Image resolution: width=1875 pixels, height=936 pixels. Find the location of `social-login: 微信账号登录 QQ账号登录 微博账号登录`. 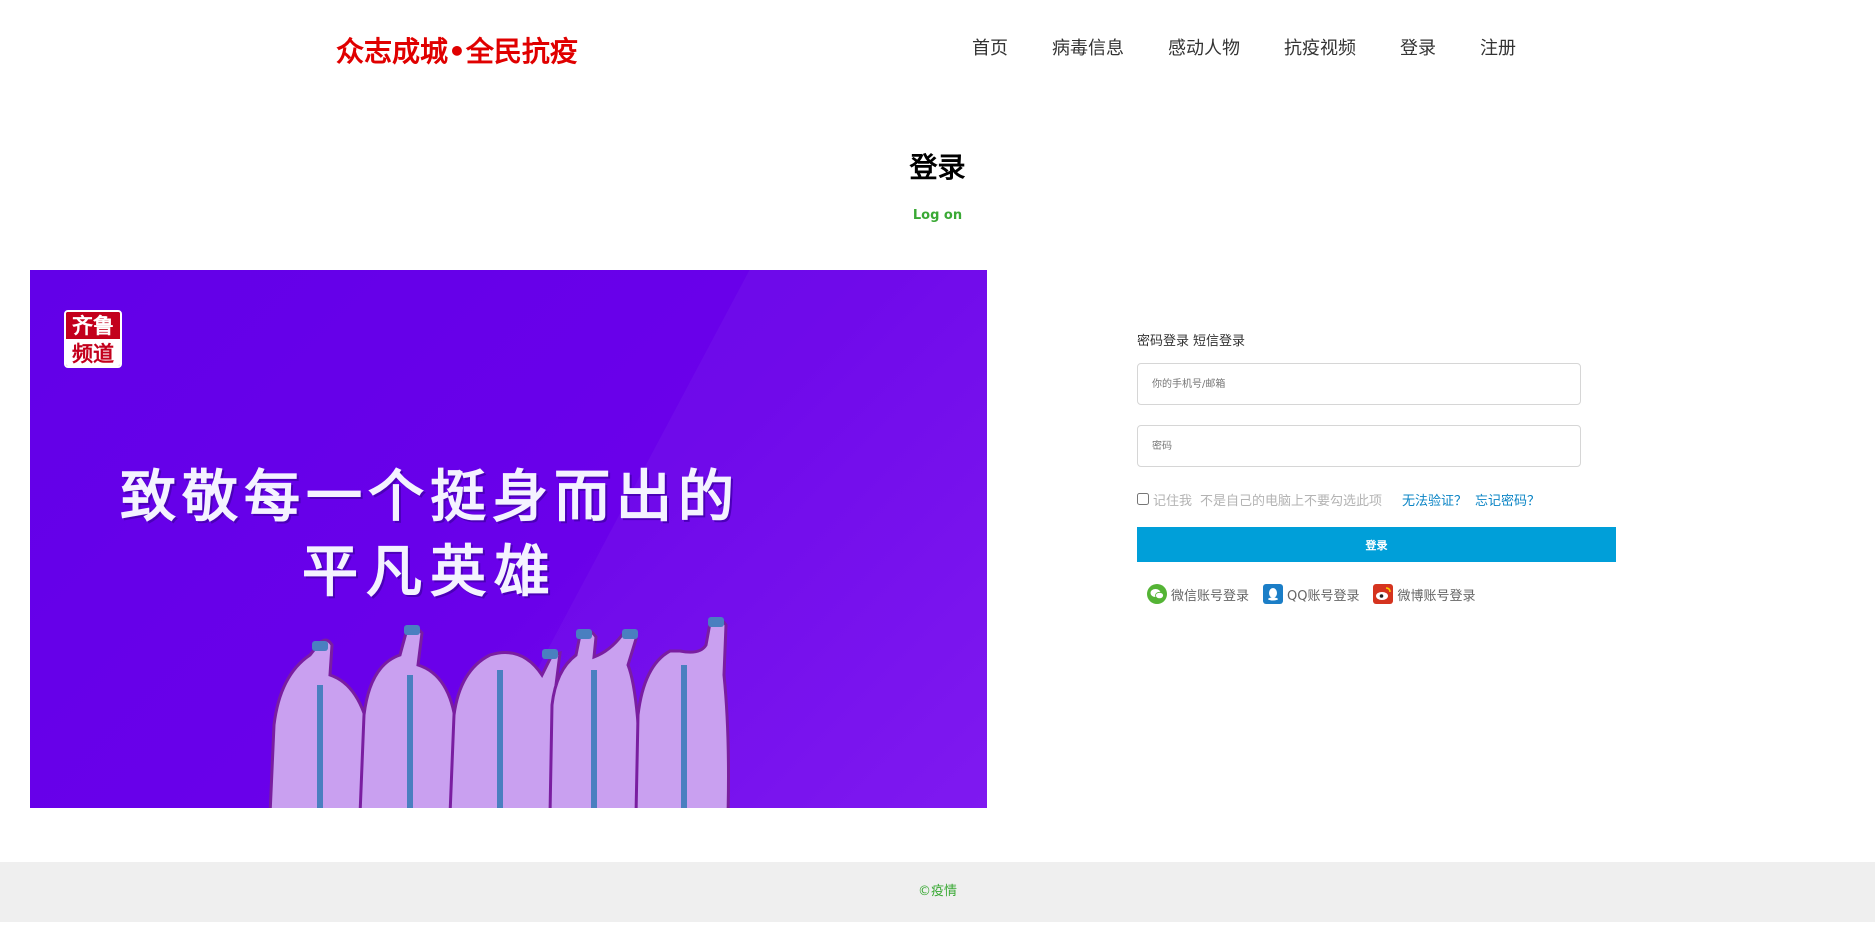

social-login: 微信账号登录 QQ账号登录 微博账号登录 is located at coordinates (1377, 594).